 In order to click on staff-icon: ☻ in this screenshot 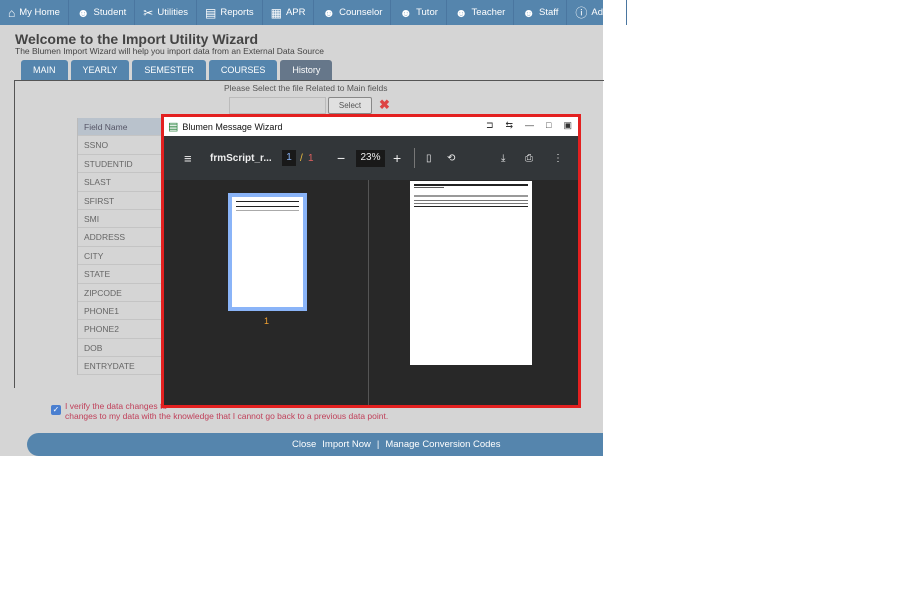, I will do `click(528, 12)`.